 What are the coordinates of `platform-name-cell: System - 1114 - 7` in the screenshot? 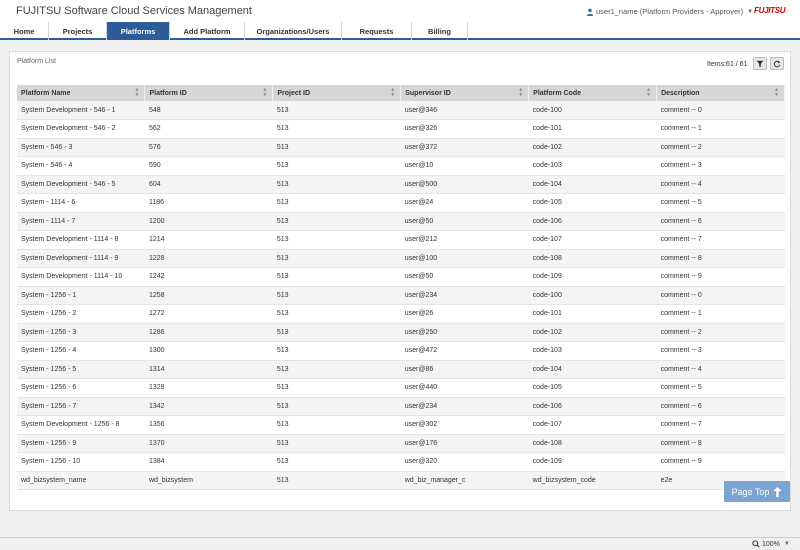 It's located at (81, 221).